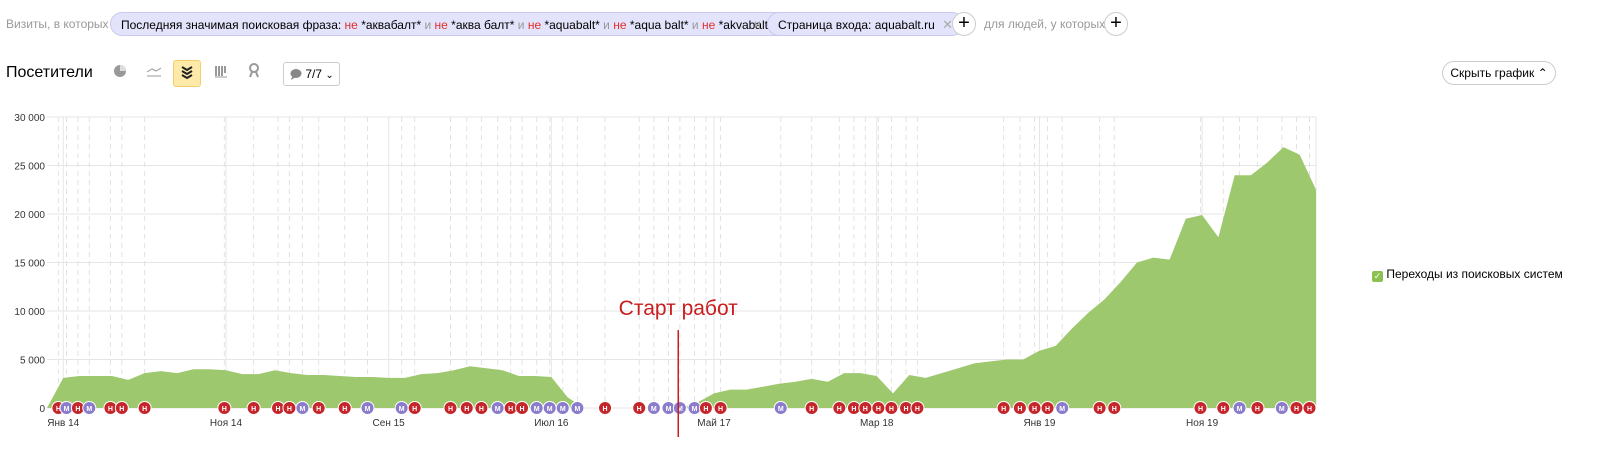 This screenshot has width=1600, height=449. What do you see at coordinates (389, 423) in the screenshot?
I see `x-tick-label: Сен 15` at bounding box center [389, 423].